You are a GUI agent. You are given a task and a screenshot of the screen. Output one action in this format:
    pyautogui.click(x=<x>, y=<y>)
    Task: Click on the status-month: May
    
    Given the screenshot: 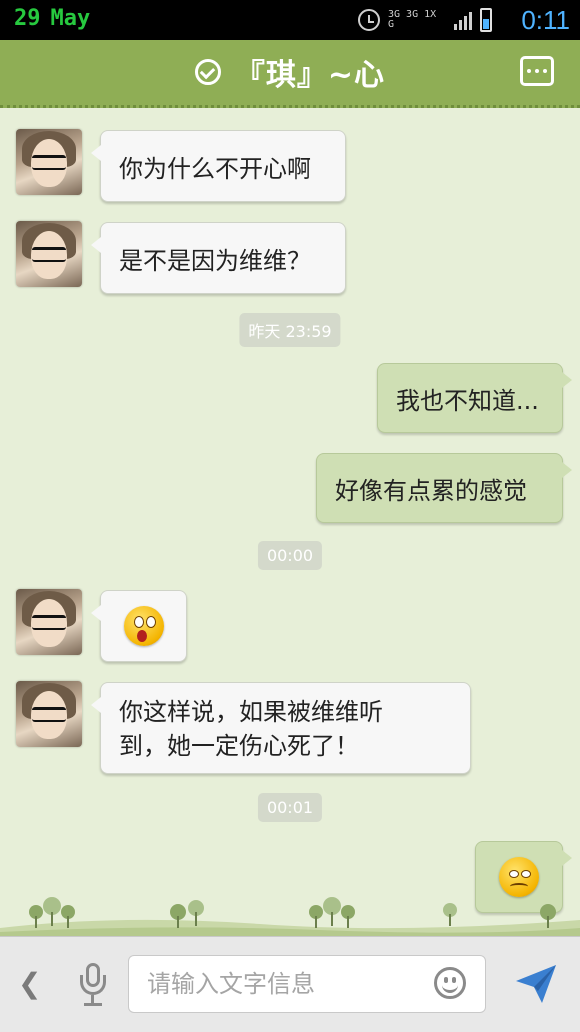 What is the action you would take?
    pyautogui.click(x=70, y=18)
    